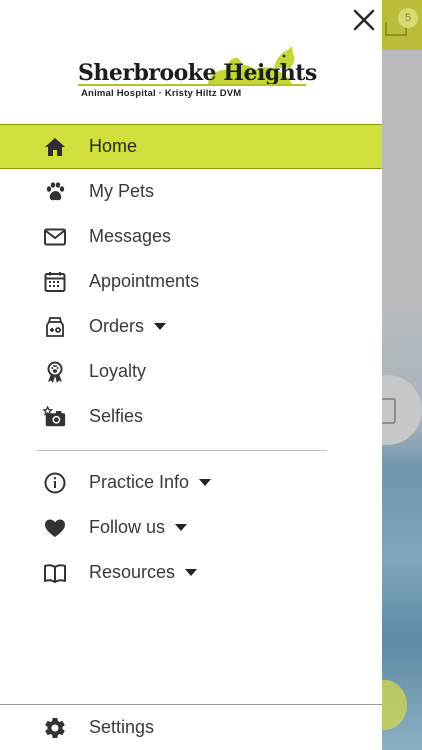  Describe the element at coordinates (191, 727) in the screenshot. I see `menu-item-settings: Settings` at that location.